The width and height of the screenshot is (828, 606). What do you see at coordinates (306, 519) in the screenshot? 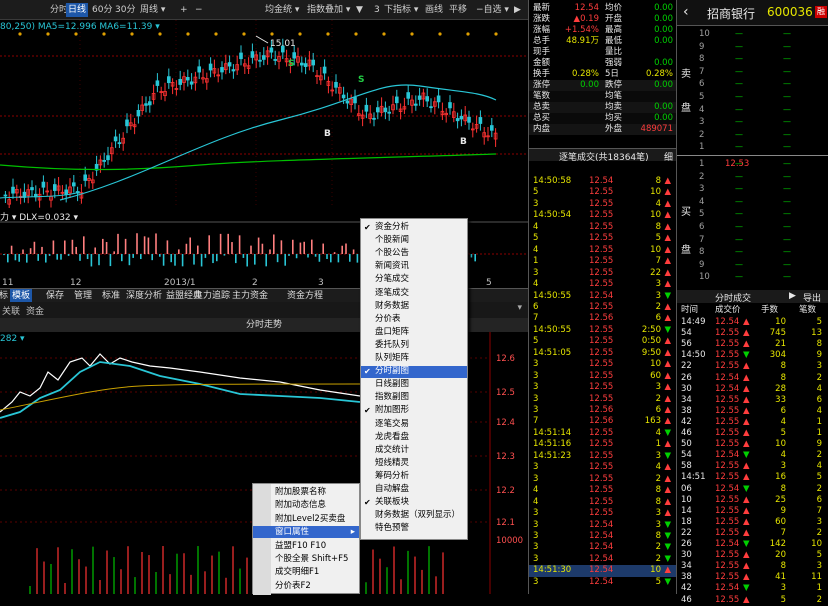
I see `menu2-item-2: 附加Level2买卖盘` at bounding box center [306, 519].